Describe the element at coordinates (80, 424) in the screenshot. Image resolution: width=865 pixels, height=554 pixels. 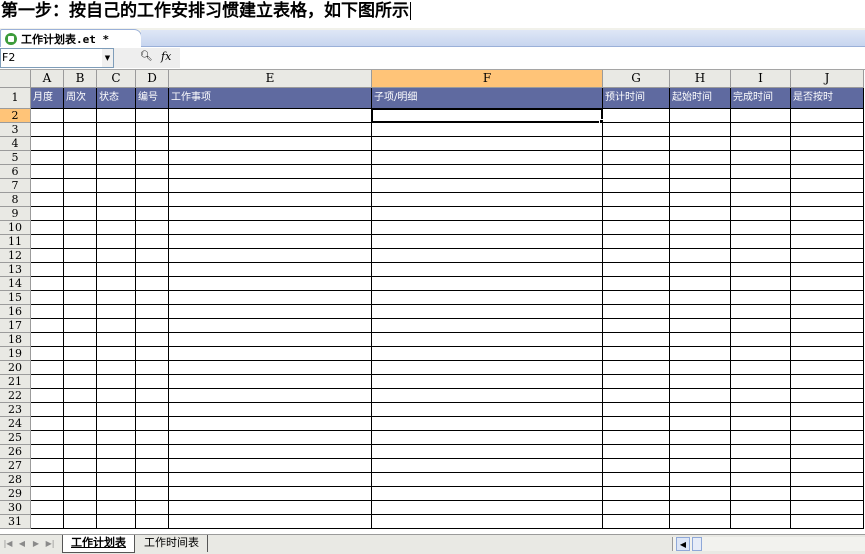
I see `cell-b24` at that location.